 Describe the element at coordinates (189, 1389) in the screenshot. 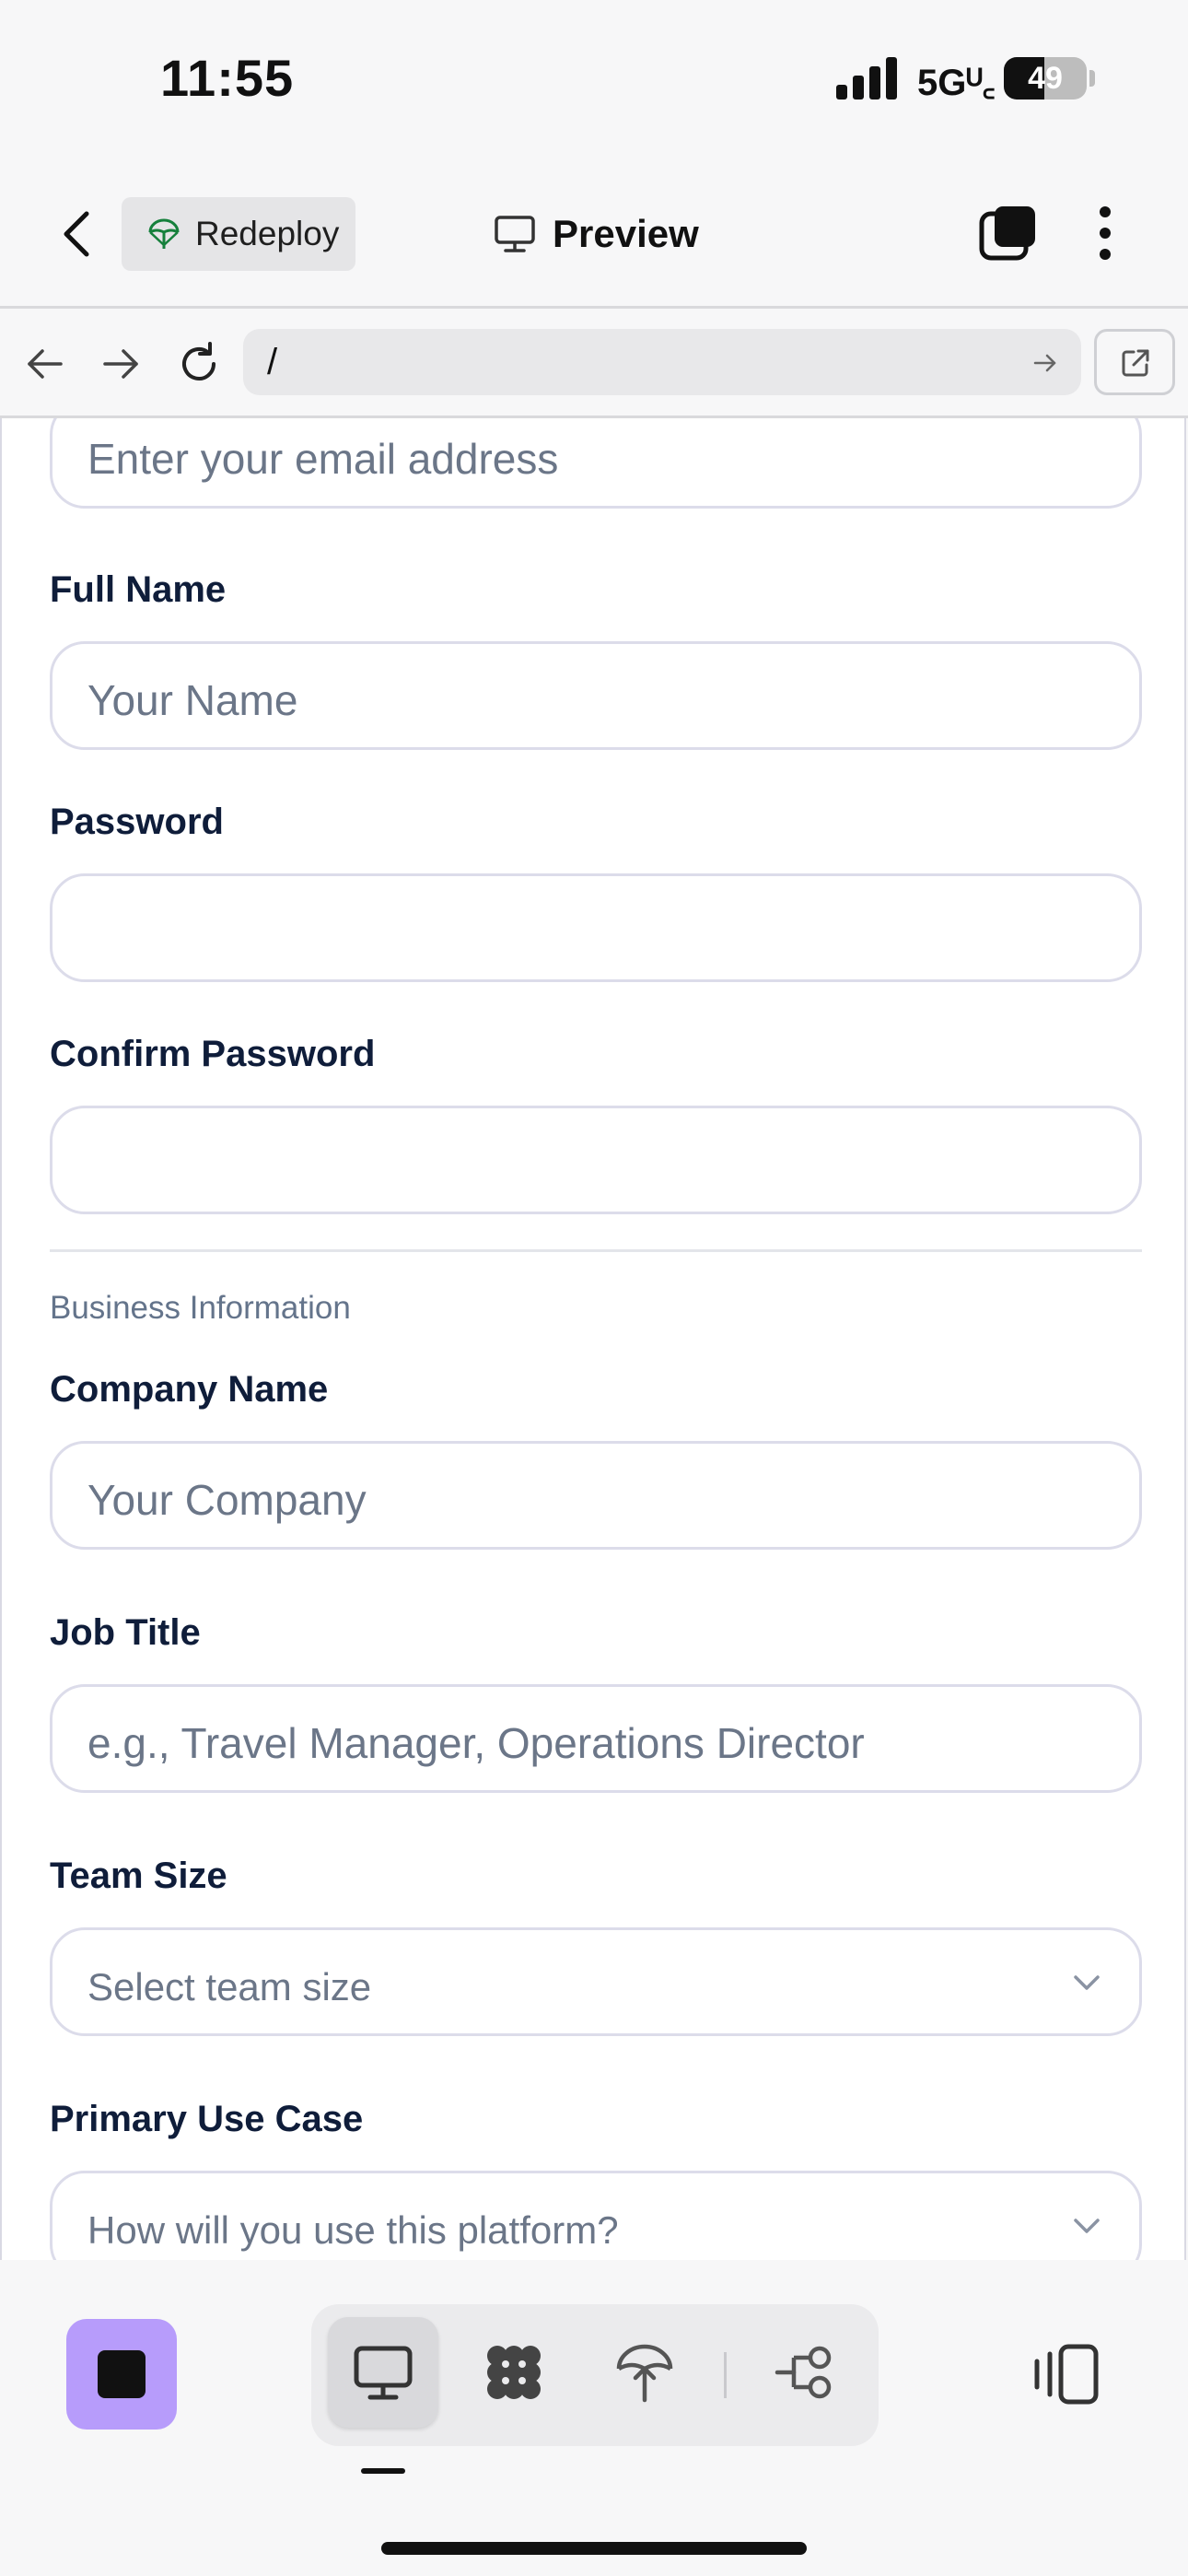

I see `company-name-label: Company Name` at that location.